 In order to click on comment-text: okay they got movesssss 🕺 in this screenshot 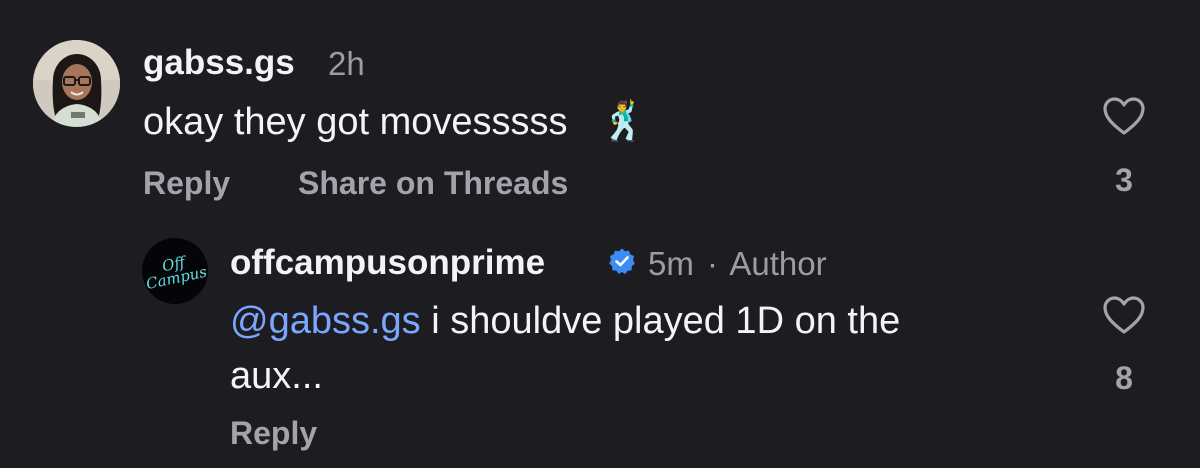, I will do `click(395, 122)`.